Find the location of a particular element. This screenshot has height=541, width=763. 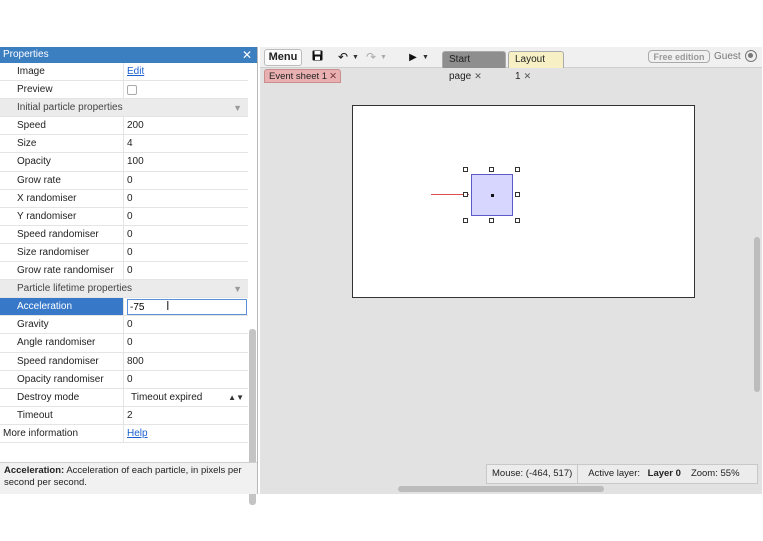

redo-dropdown-icon: ▼ is located at coordinates (383, 57).